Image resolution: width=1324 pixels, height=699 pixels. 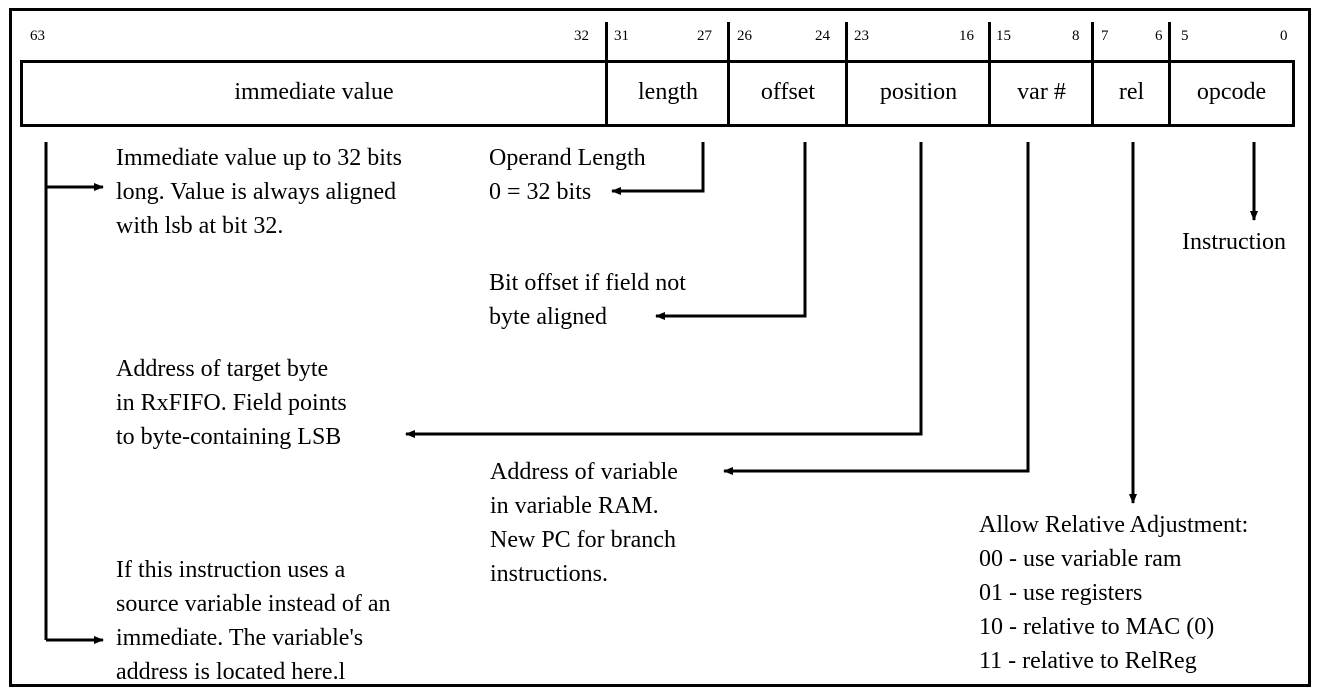 What do you see at coordinates (1080, 559) in the screenshot?
I see `rel-option: 00 - use variable ram` at bounding box center [1080, 559].